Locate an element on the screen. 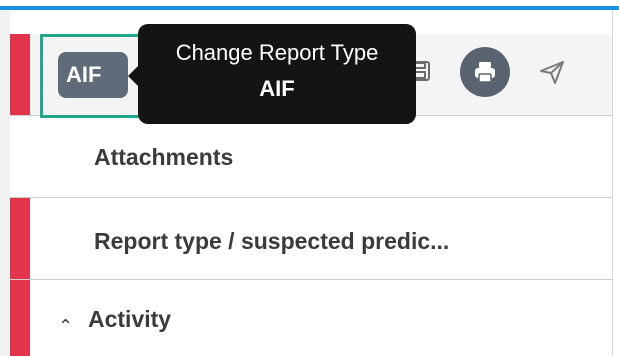 The image size is (619, 356). chevron-double-up-icon: ⌃ is located at coordinates (65, 326).